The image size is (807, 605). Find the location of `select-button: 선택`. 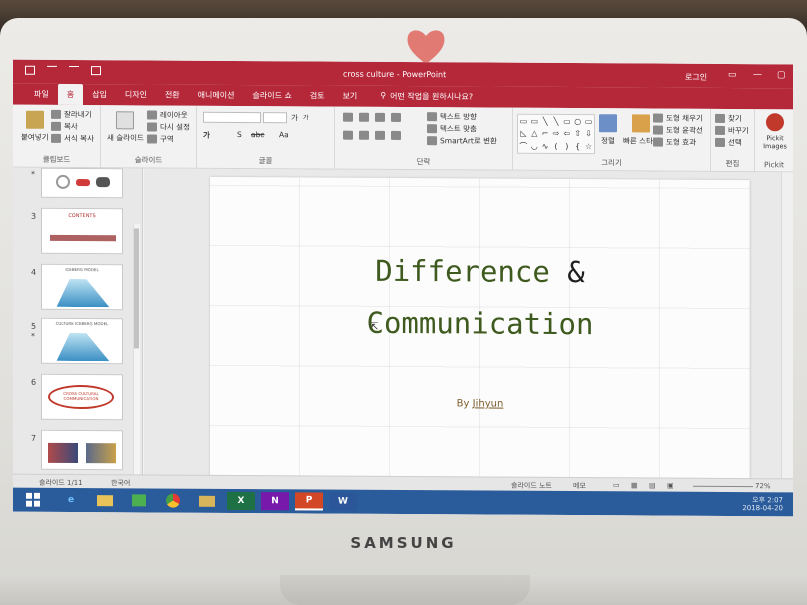

select-button: 선택 is located at coordinates (728, 142).